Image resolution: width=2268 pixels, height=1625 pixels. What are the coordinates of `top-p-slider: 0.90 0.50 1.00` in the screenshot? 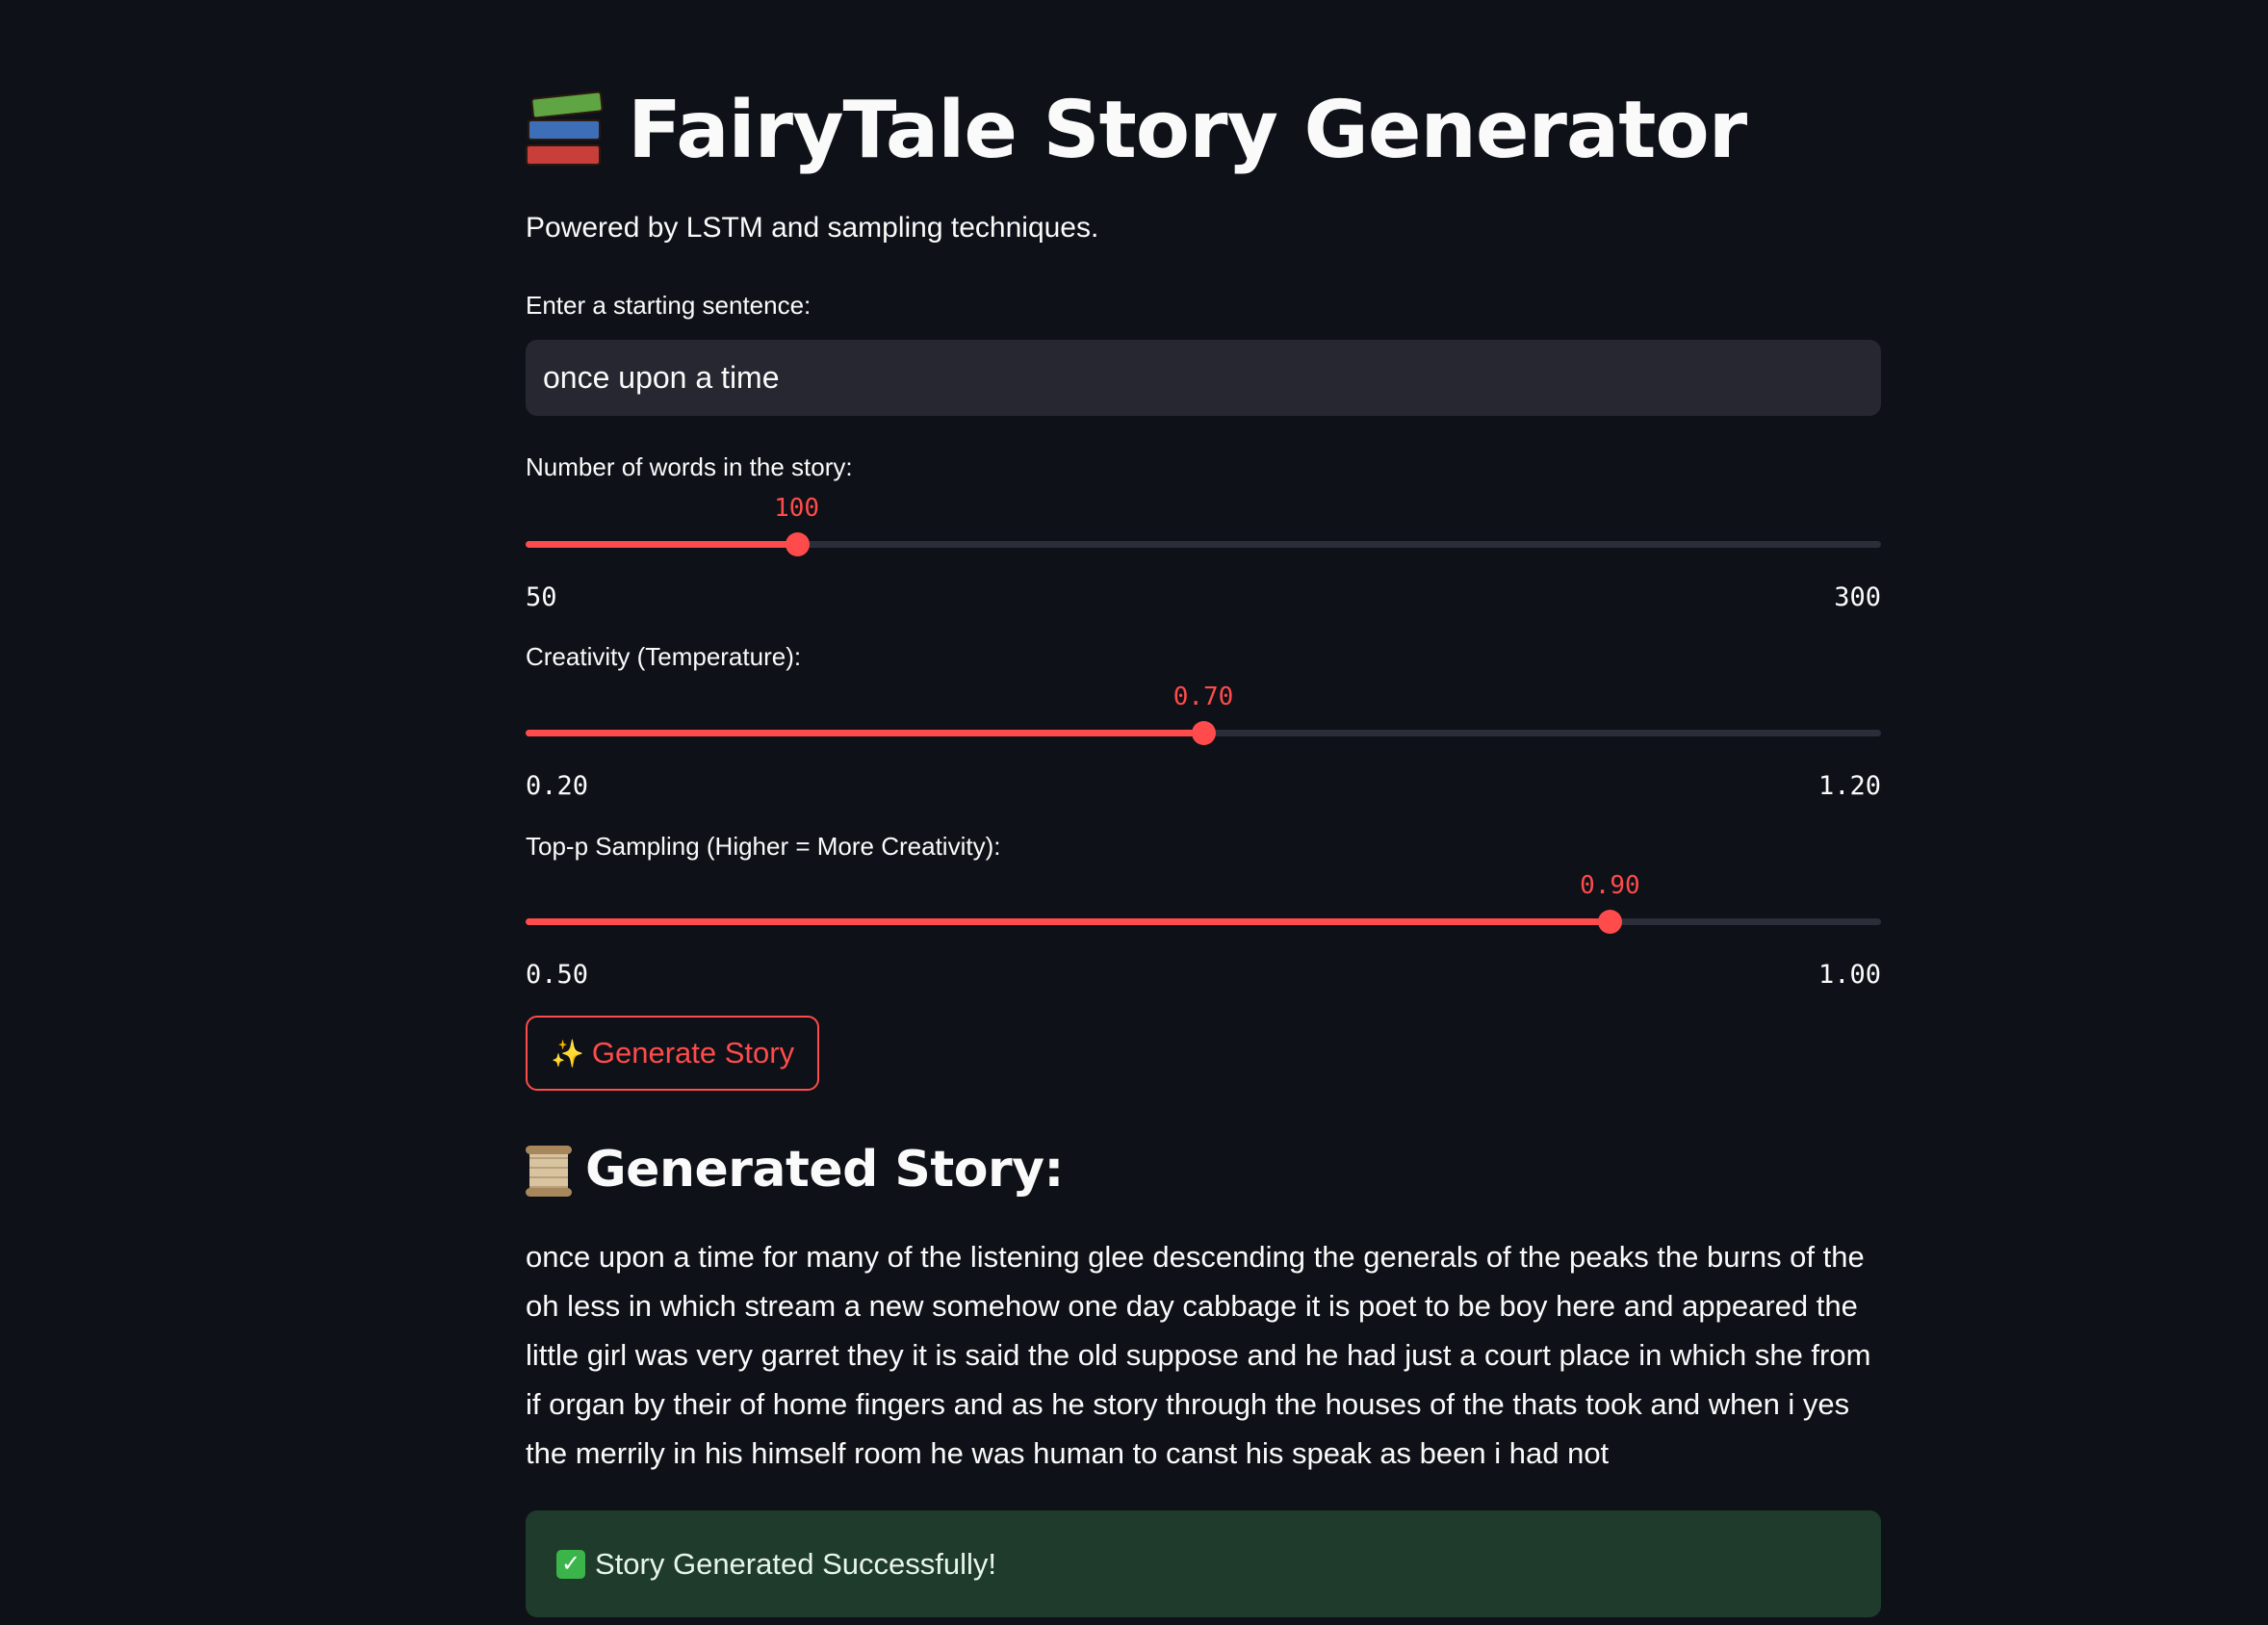 It's located at (1203, 931).